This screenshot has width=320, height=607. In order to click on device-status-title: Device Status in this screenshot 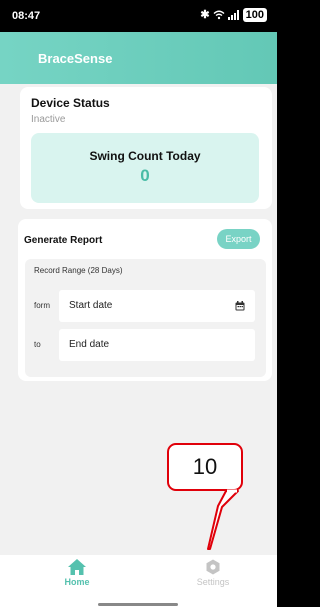, I will do `click(70, 103)`.